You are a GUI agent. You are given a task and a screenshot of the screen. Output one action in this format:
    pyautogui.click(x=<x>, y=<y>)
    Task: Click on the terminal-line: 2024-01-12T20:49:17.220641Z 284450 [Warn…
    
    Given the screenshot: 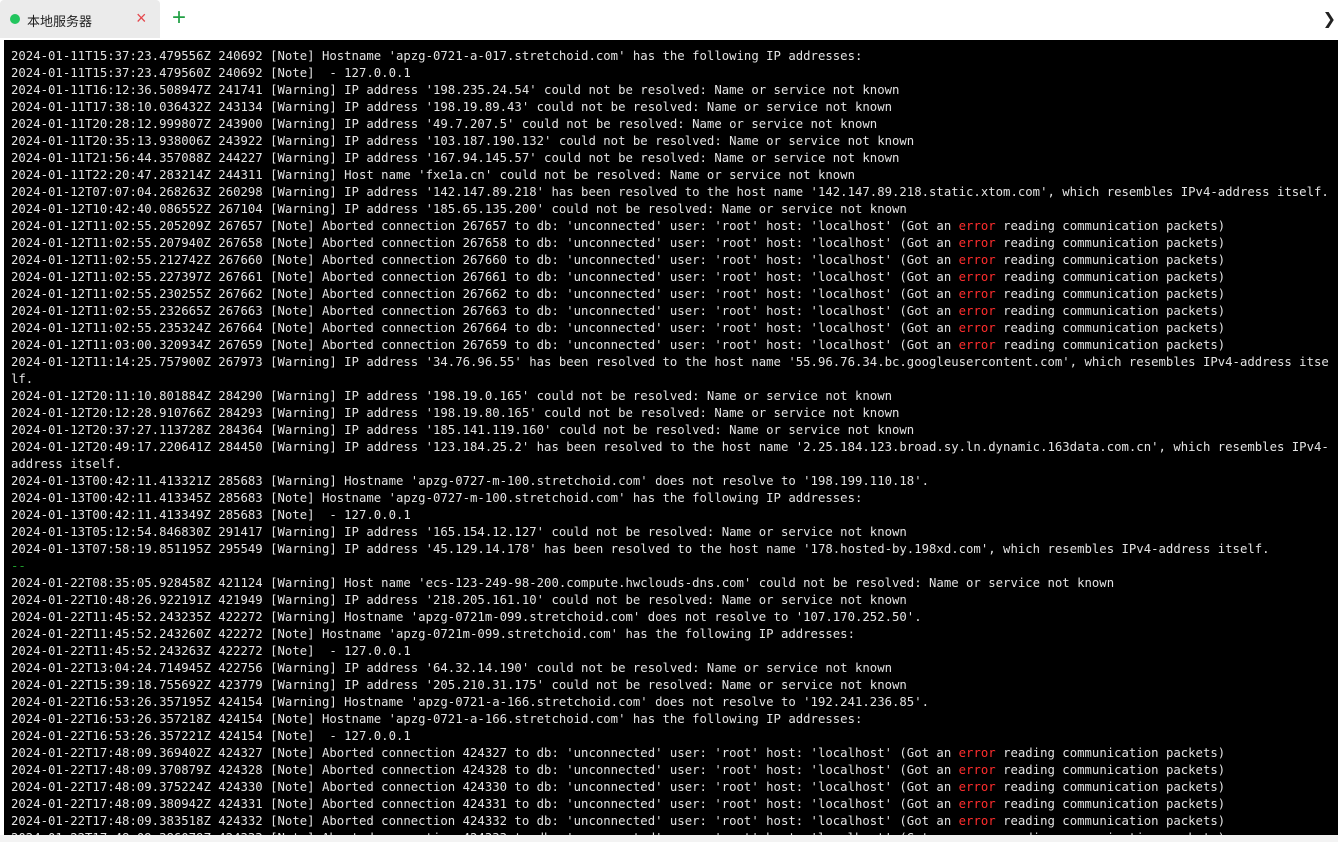 What is the action you would take?
    pyautogui.click(x=670, y=455)
    